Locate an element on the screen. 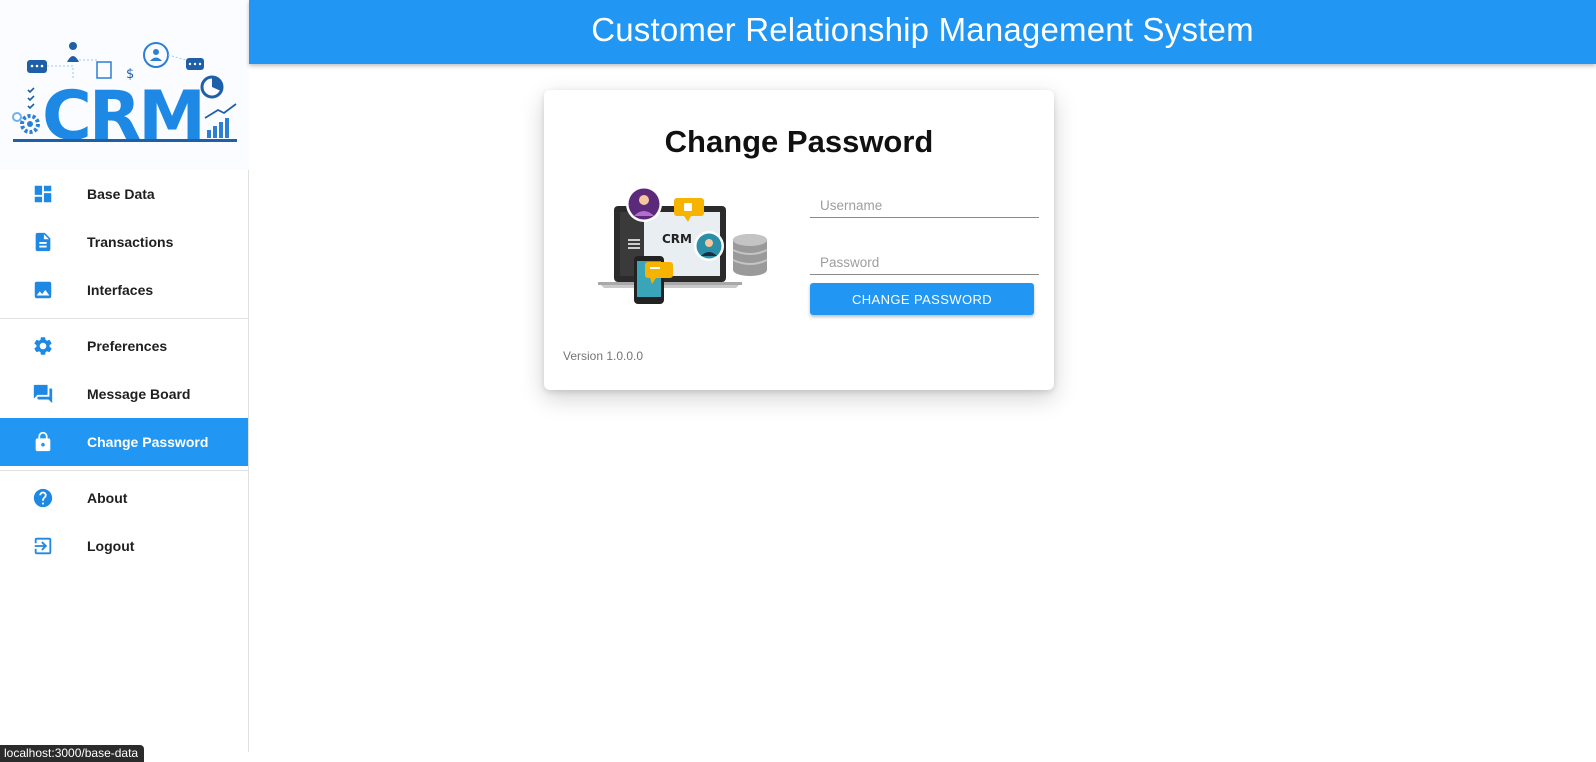 The width and height of the screenshot is (1596, 762). document-icon is located at coordinates (43, 242).